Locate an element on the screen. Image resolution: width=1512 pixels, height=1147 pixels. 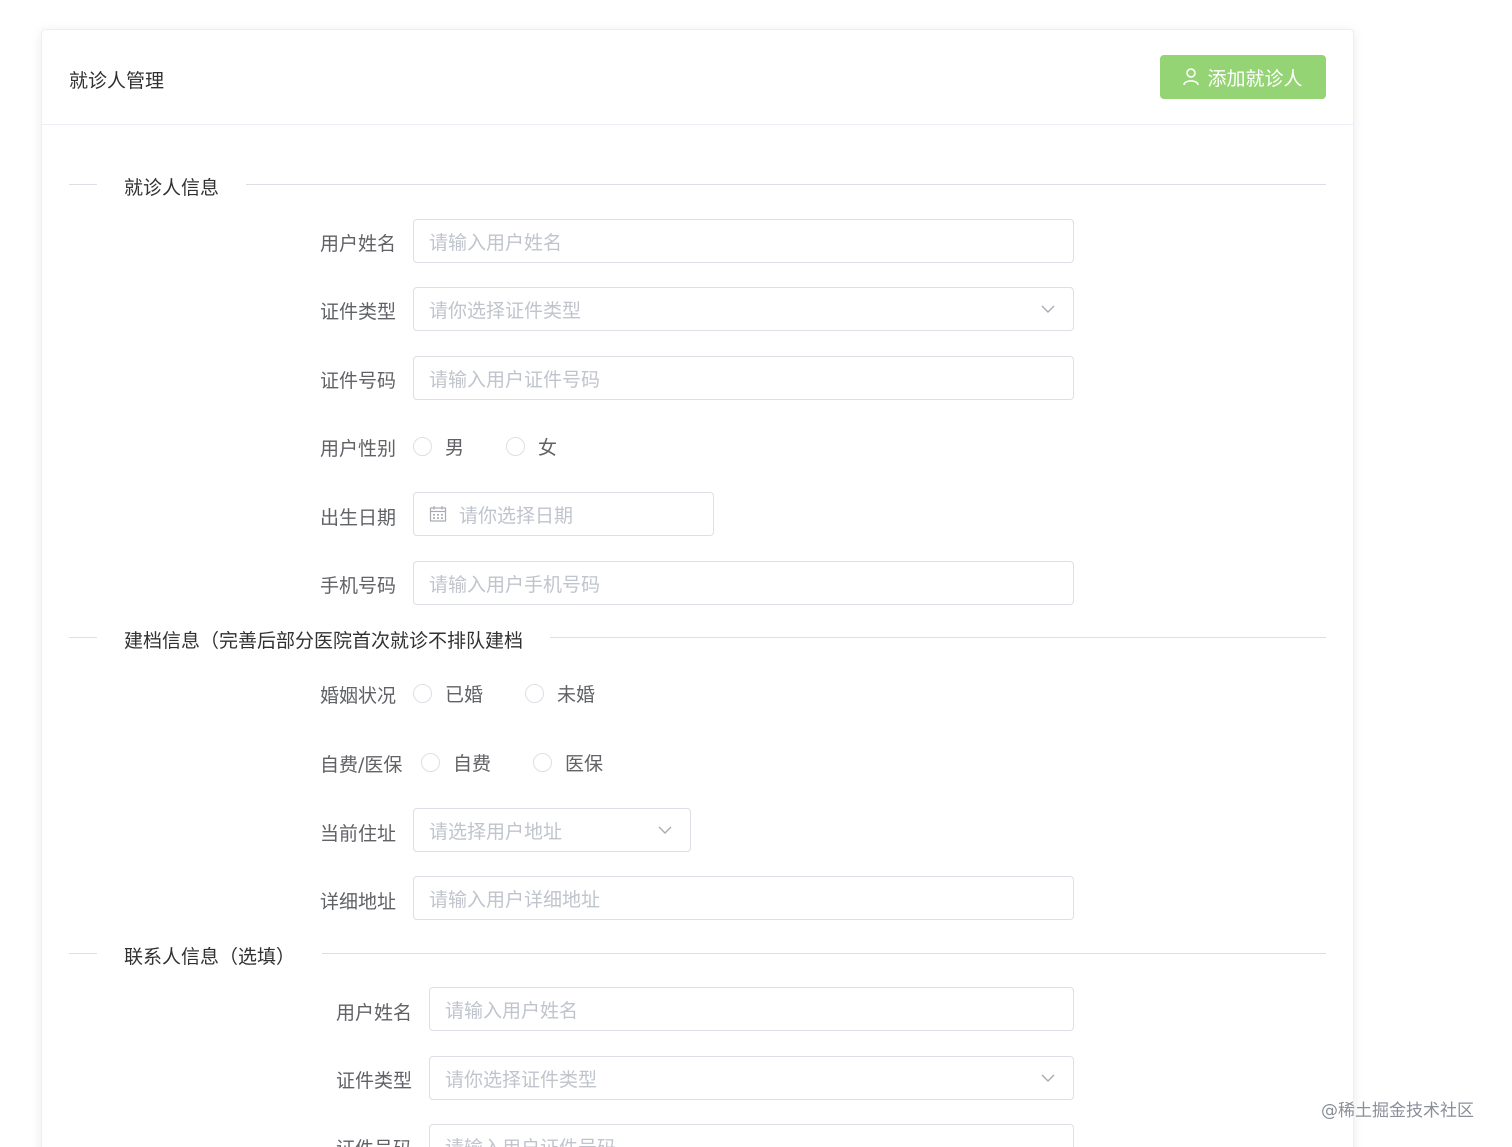
payment-insurance-radio: 医保 is located at coordinates (568, 762).